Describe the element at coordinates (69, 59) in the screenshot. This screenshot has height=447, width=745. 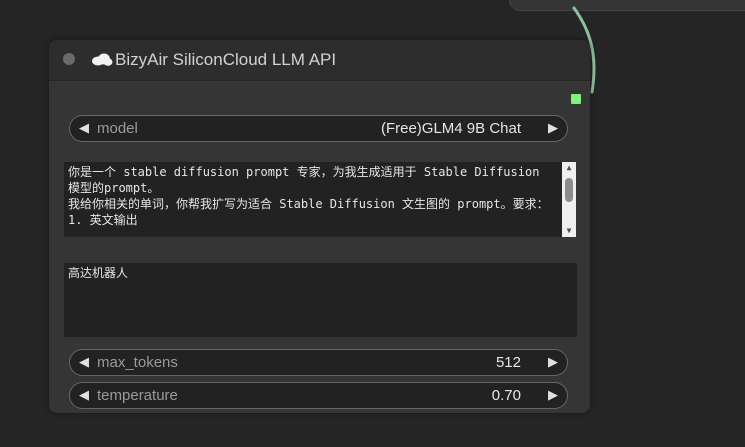
I see `collapse-toggle` at that location.